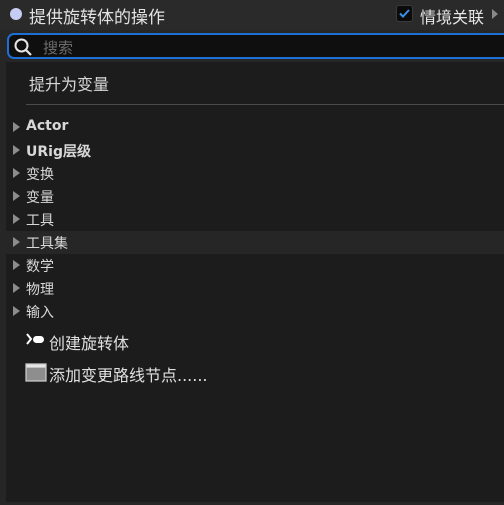 The height and width of the screenshot is (505, 504). I want to click on category-utilities: 工具, so click(255, 219).